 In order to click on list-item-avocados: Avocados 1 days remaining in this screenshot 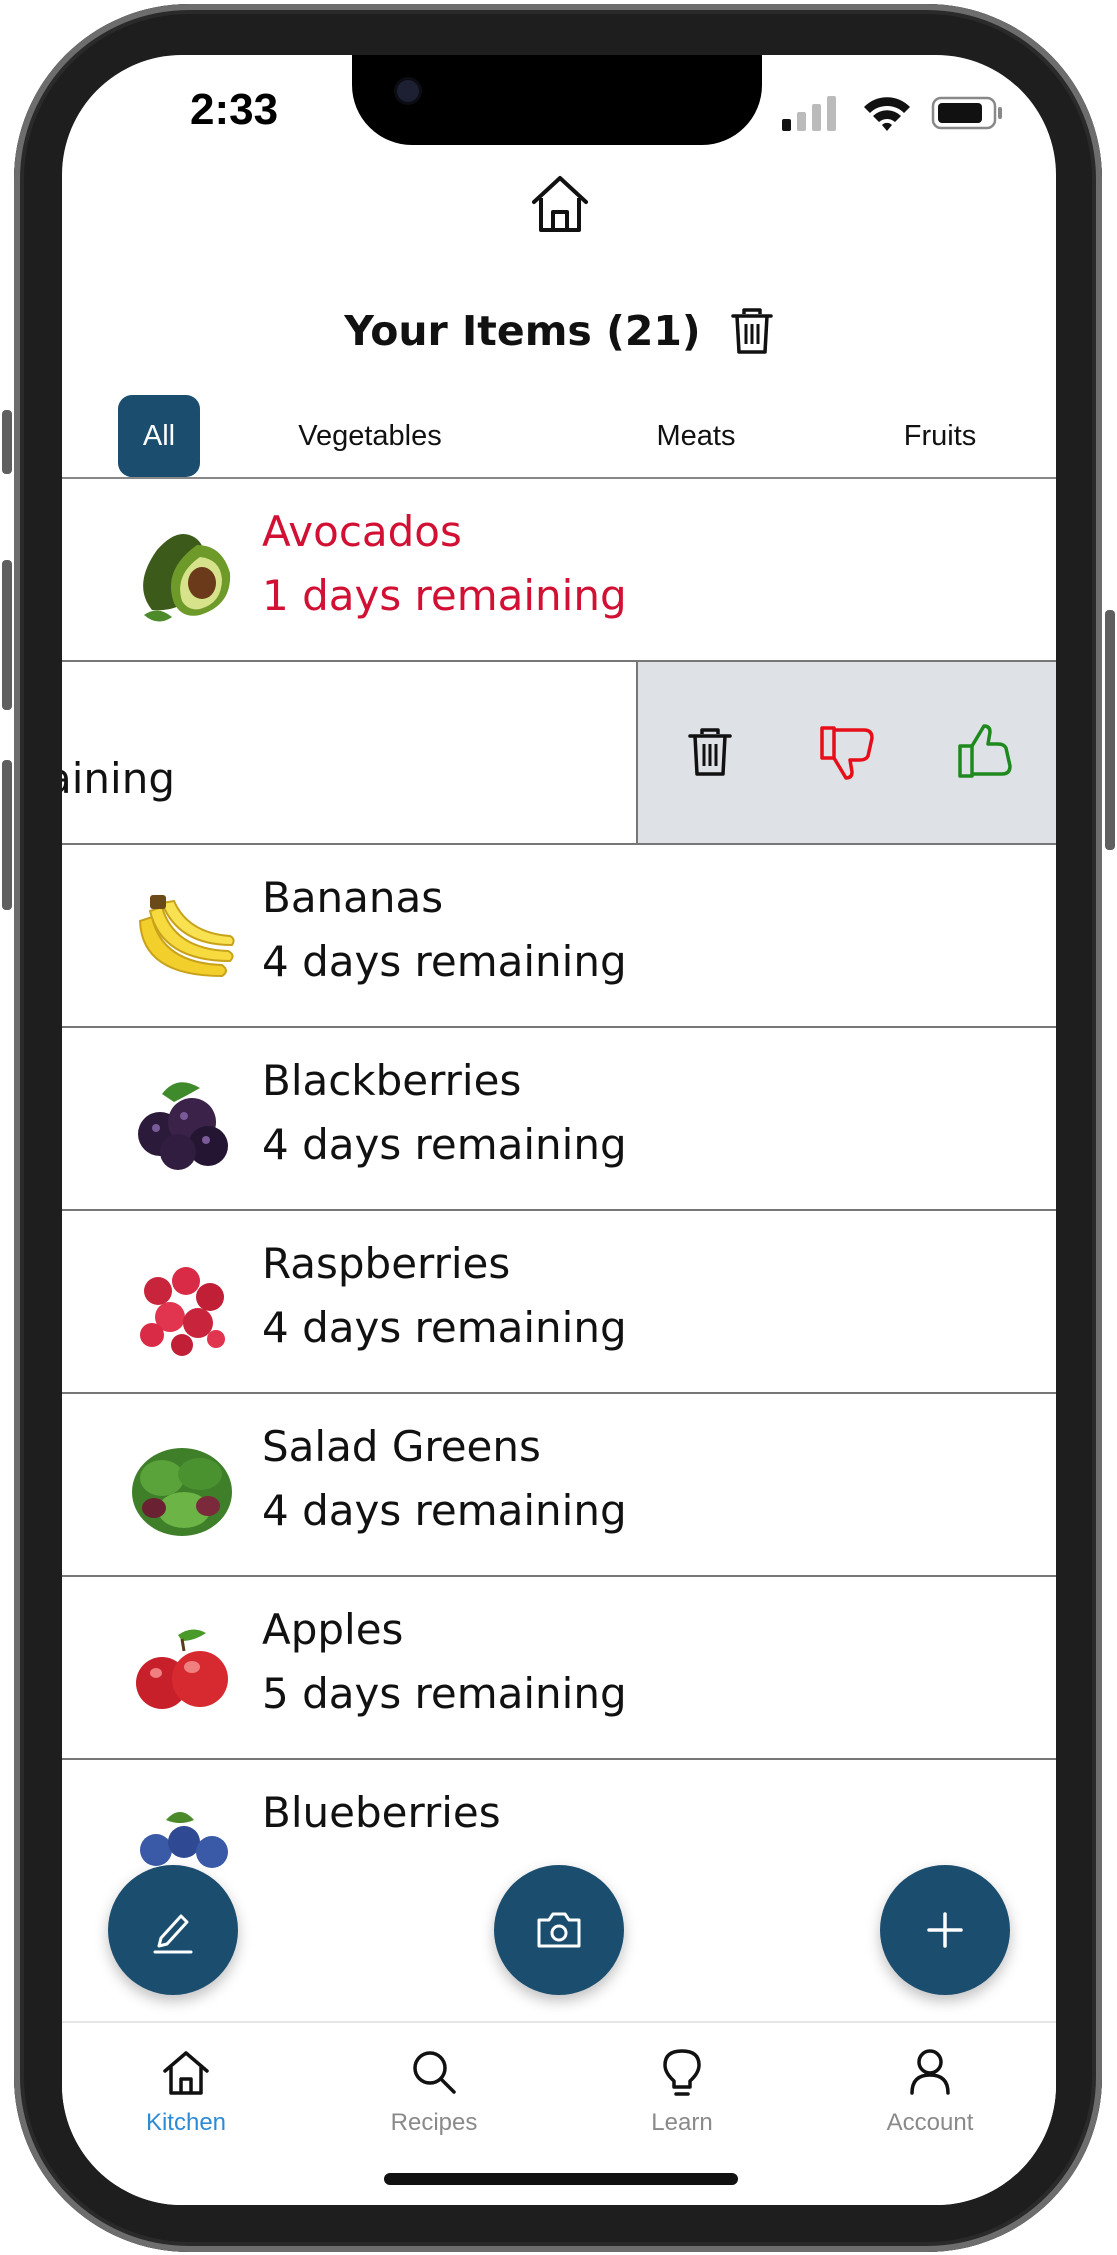, I will do `click(559, 570)`.